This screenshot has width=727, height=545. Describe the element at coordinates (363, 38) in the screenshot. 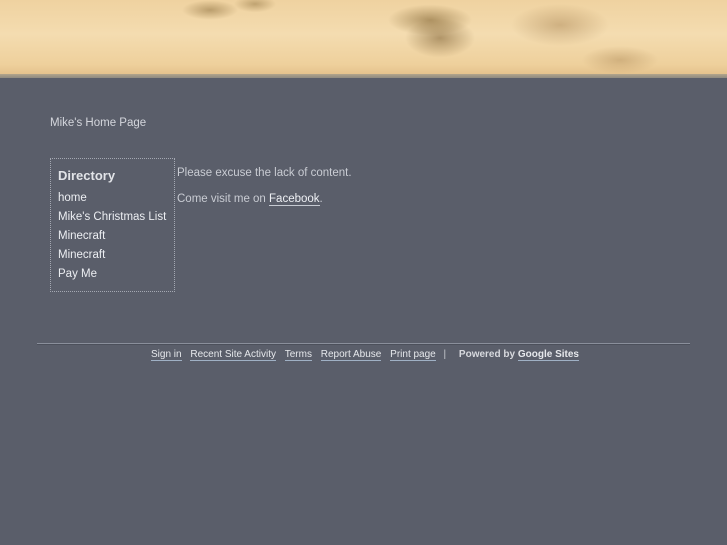

I see `header-banner` at that location.